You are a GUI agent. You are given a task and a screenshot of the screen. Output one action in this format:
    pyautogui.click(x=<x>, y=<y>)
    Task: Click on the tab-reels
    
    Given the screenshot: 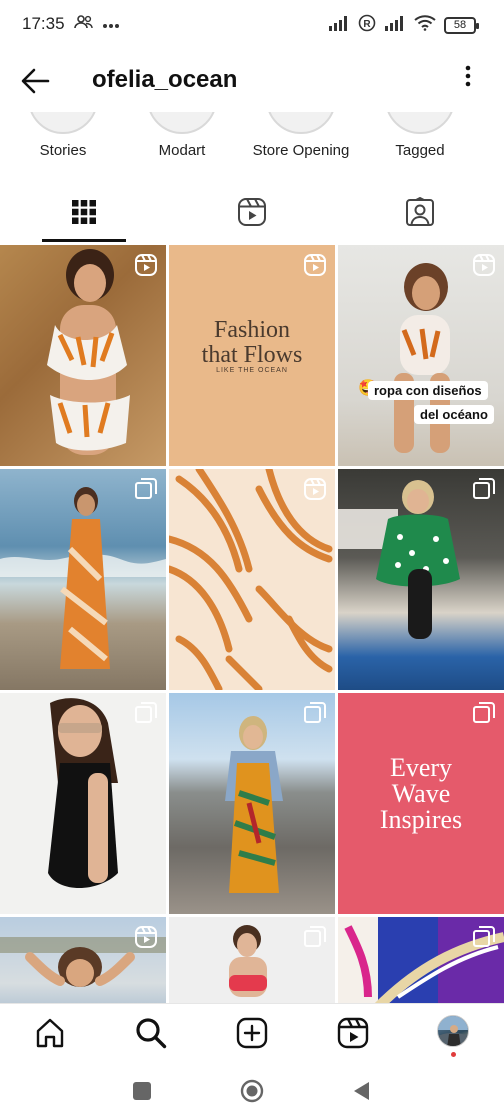 What is the action you would take?
    pyautogui.click(x=252, y=214)
    